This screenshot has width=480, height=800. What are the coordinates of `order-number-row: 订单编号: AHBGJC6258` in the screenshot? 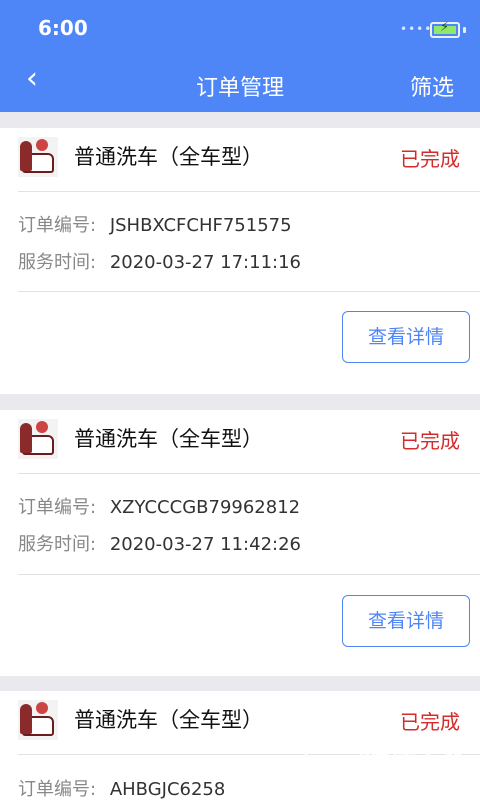 It's located at (121, 787).